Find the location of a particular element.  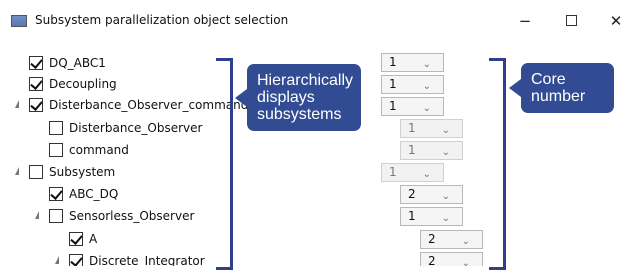

tree-item-label: command is located at coordinates (99, 150).